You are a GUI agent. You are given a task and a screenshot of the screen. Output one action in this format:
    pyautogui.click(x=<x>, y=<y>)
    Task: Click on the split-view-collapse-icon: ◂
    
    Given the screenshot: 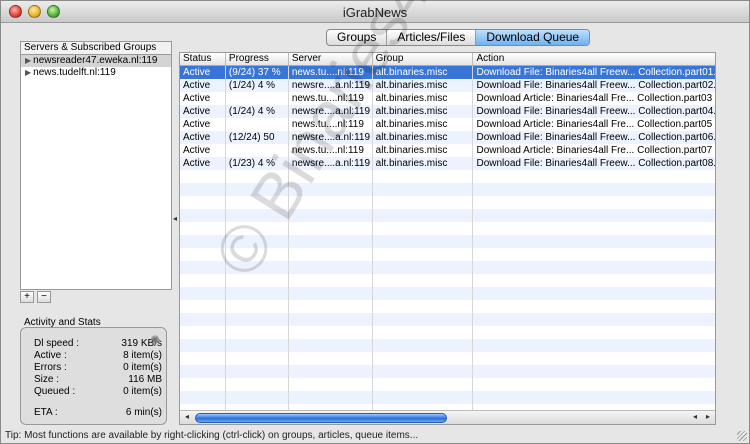 What is the action you would take?
    pyautogui.click(x=175, y=218)
    